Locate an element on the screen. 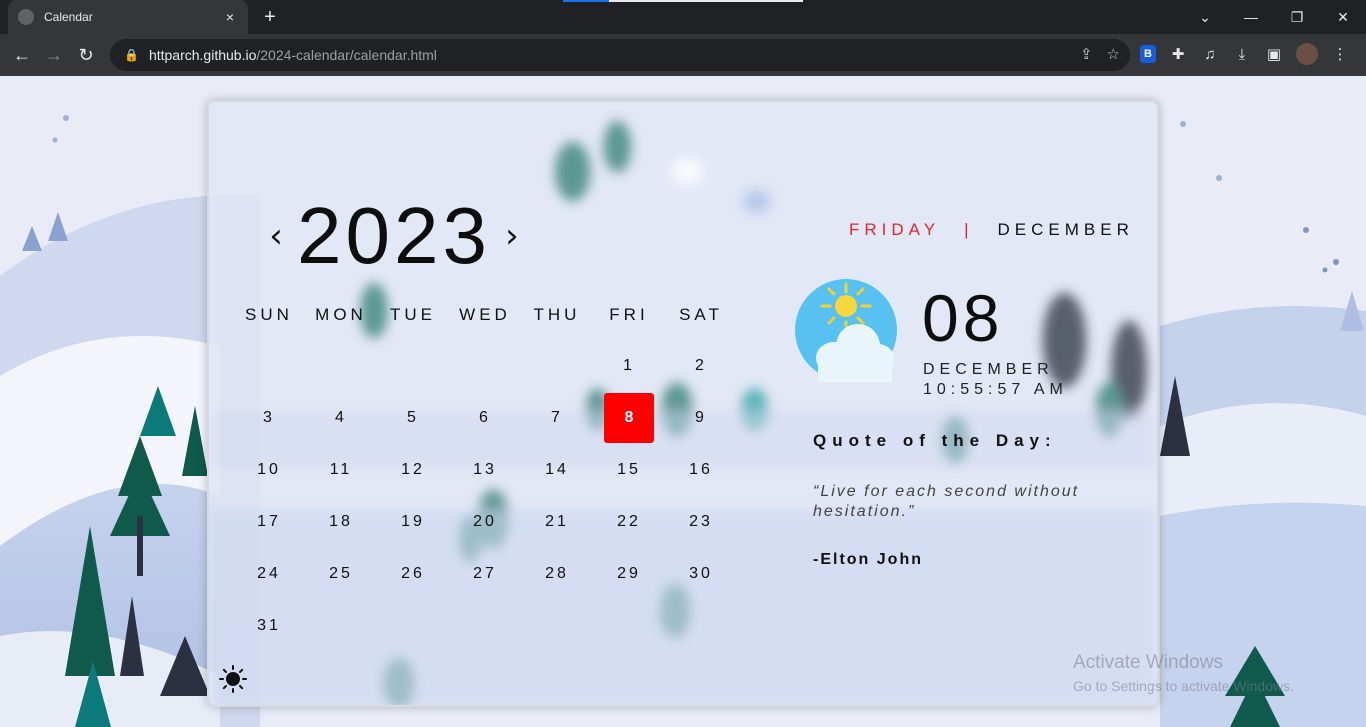 This screenshot has width=1366, height=727. weekday-label: SAT is located at coordinates (701, 314).